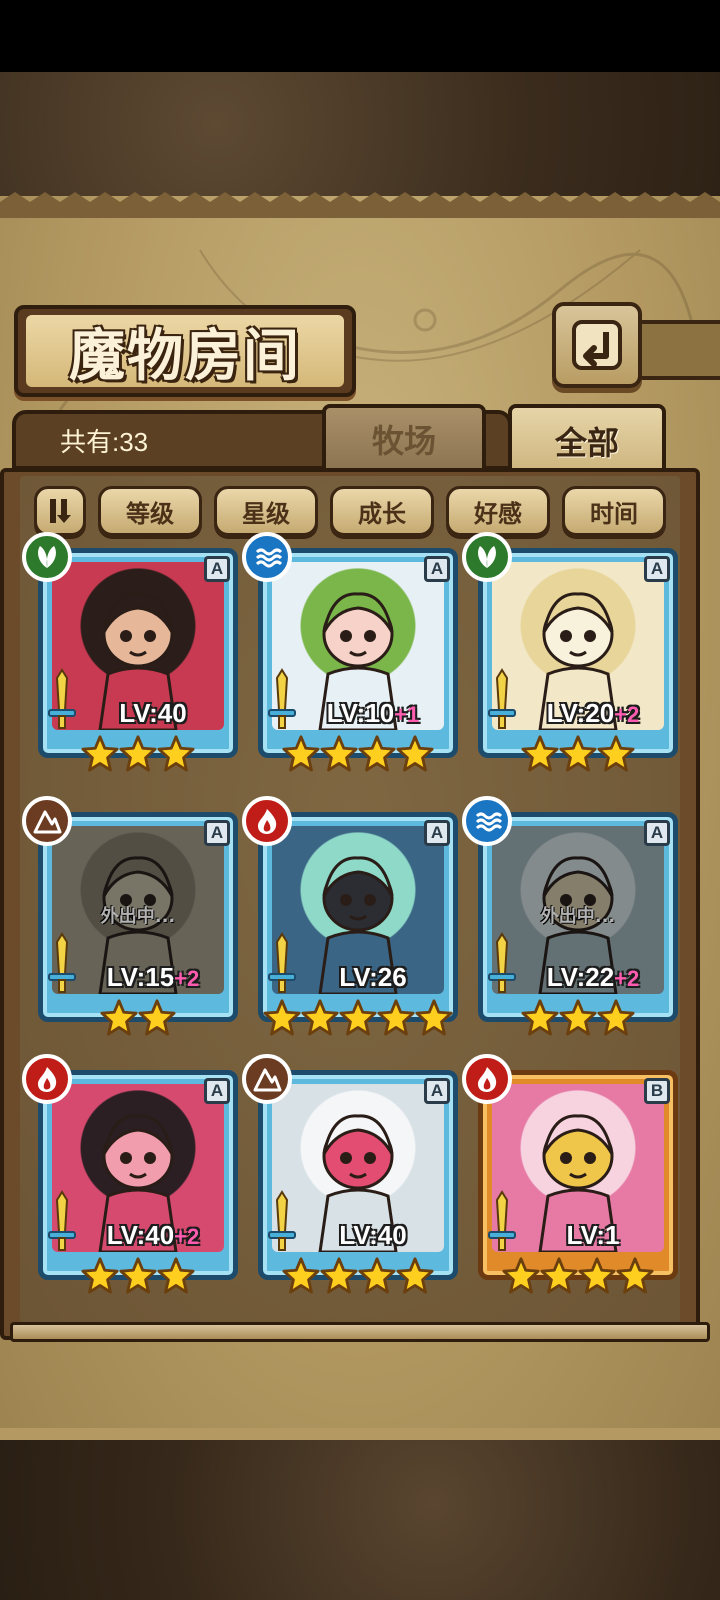 The width and height of the screenshot is (720, 1600). What do you see at coordinates (404, 439) in the screenshot?
I see `tab-ranch: 牧场` at bounding box center [404, 439].